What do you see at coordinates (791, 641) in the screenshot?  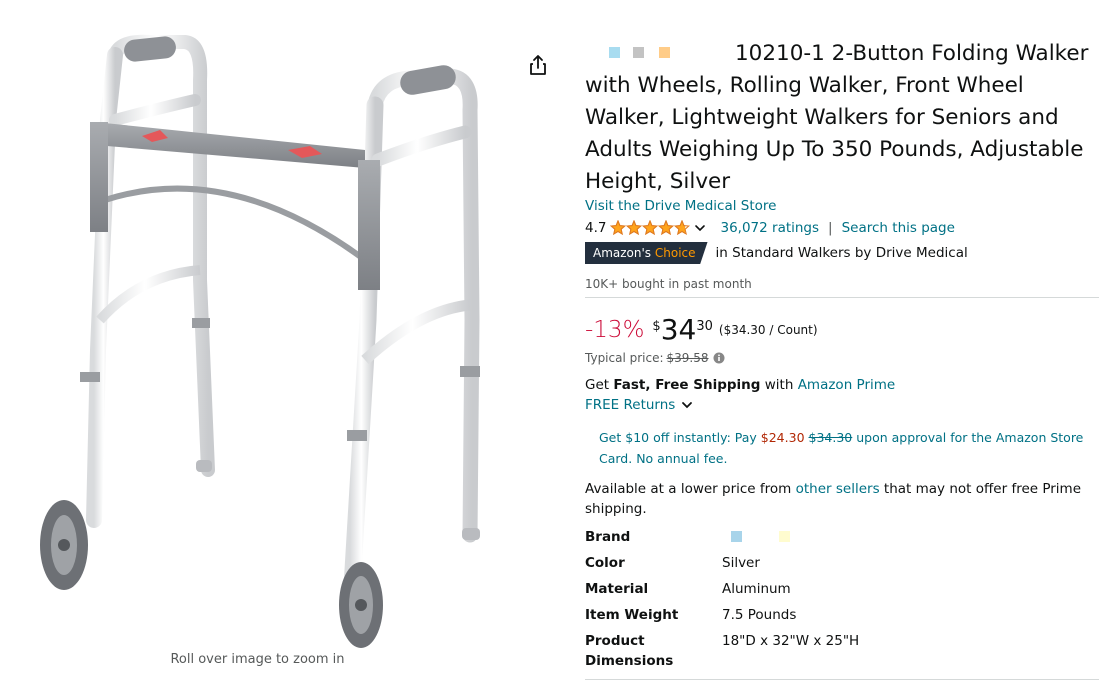 I see `spec-value: 18"D x 32"W x 25"H` at bounding box center [791, 641].